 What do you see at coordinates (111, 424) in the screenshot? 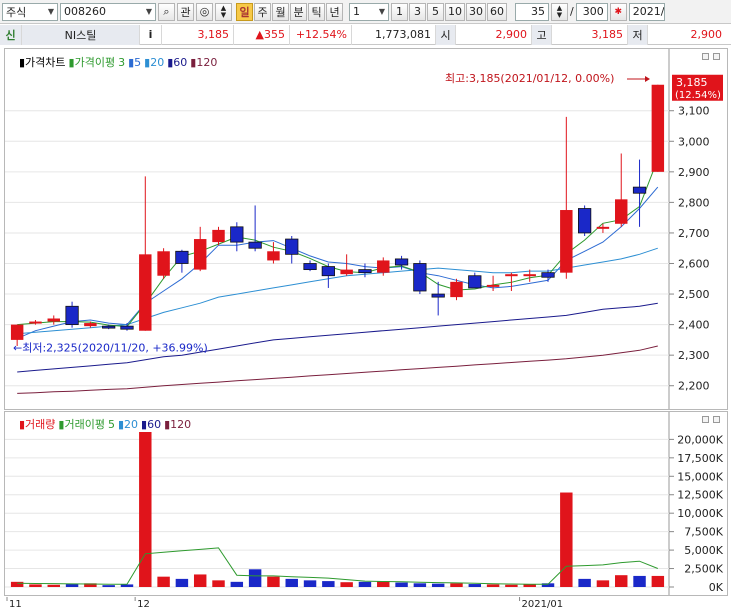
I see `volume-legend-item: 5` at bounding box center [111, 424].